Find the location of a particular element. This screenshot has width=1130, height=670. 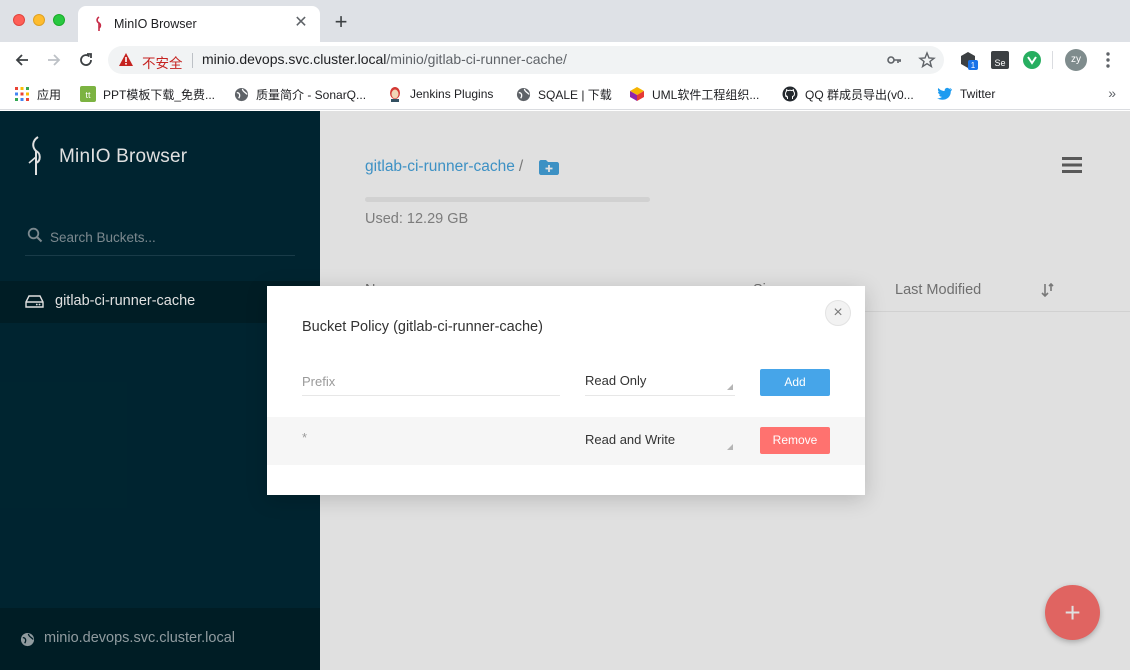

apps-grid-icon is located at coordinates (22, 94).